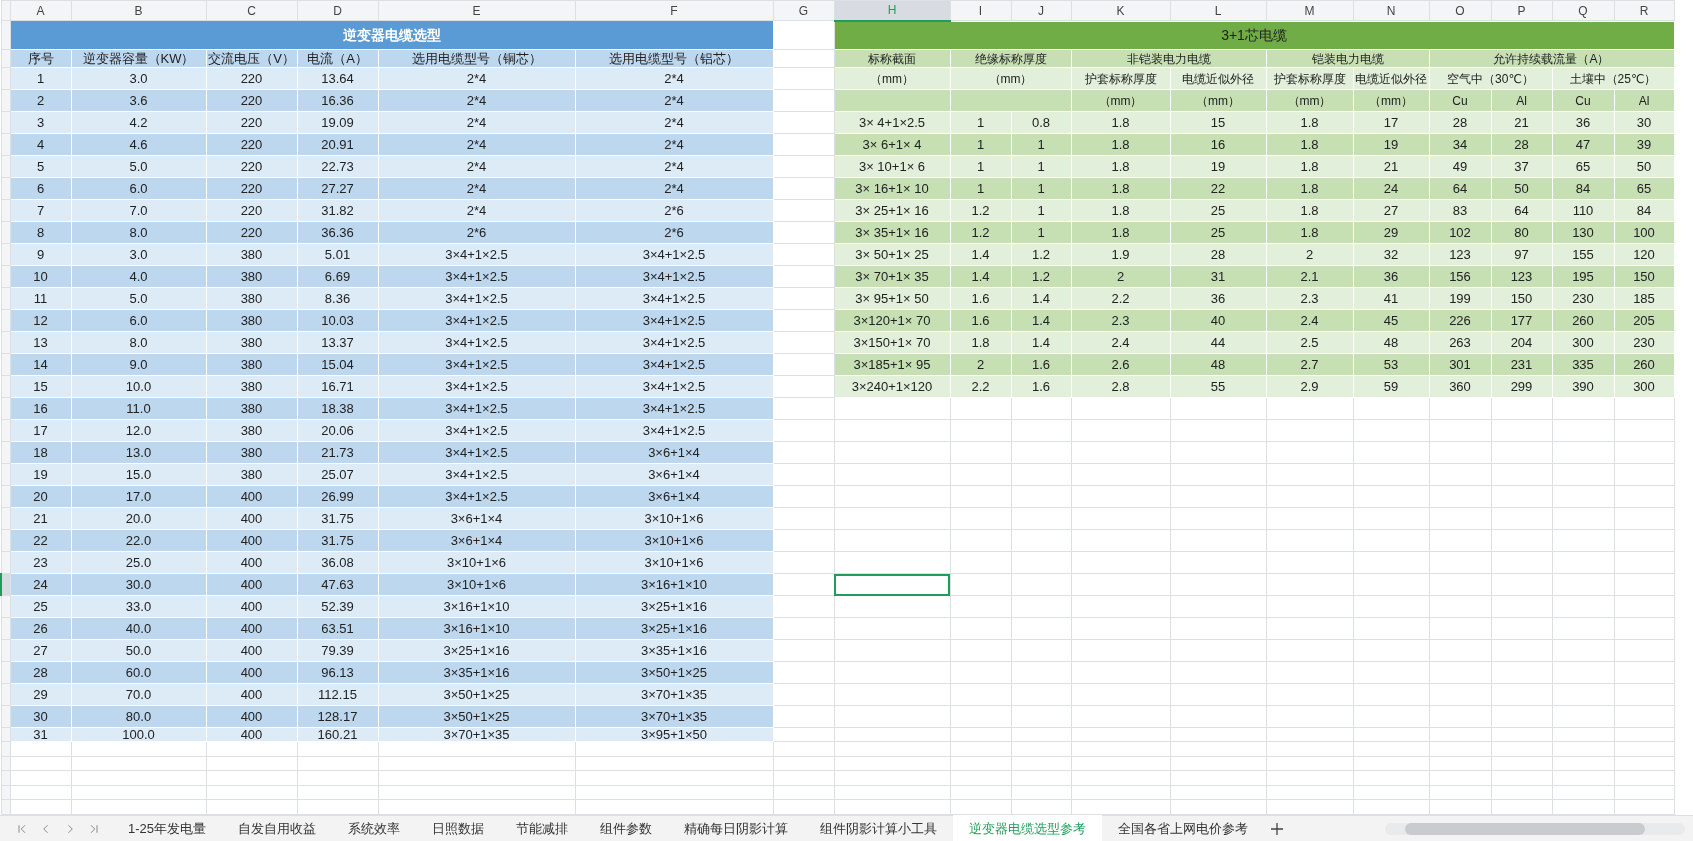 Image resolution: width=1693 pixels, height=841 pixels. What do you see at coordinates (458, 828) in the screenshot?
I see `sheet-tab: 日照数据` at bounding box center [458, 828].